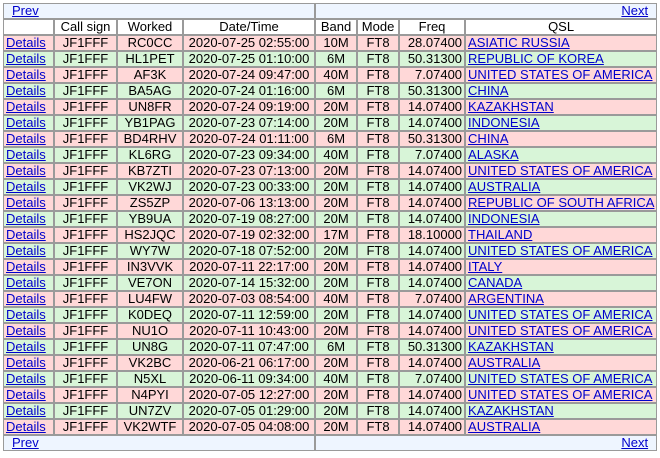  I want to click on datetime-cell: 2020-07-05 12:27:00, so click(249, 395).